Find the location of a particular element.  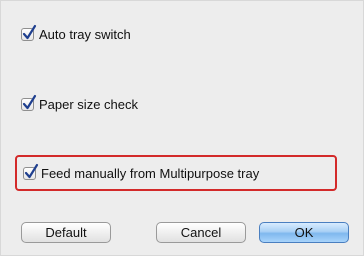

paper-size-check-checkbox is located at coordinates (29, 102).